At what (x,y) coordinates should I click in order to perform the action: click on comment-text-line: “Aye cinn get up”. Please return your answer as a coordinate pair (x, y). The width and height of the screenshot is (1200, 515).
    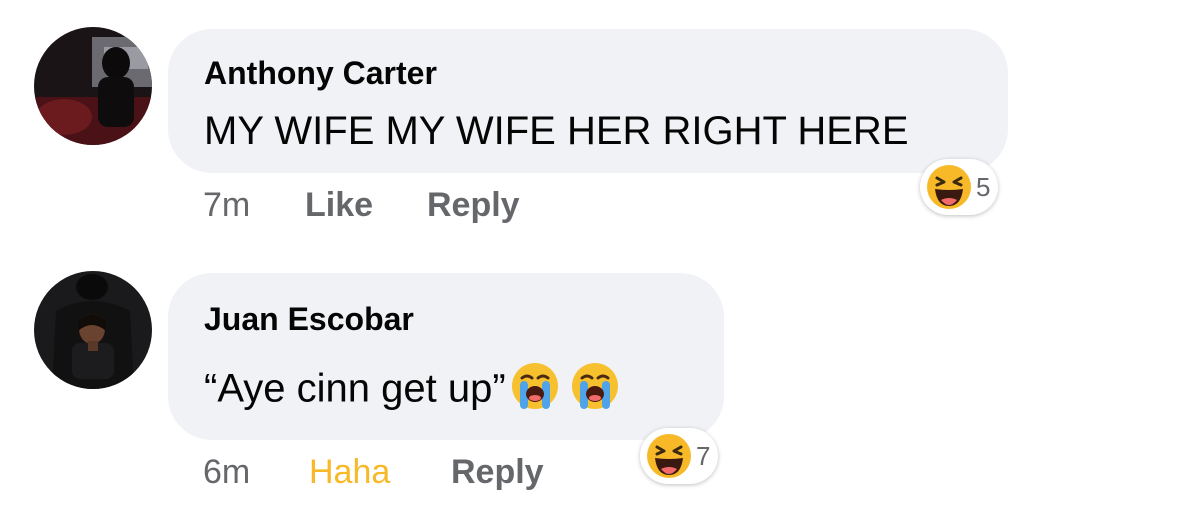
    Looking at the image, I should click on (412, 391).